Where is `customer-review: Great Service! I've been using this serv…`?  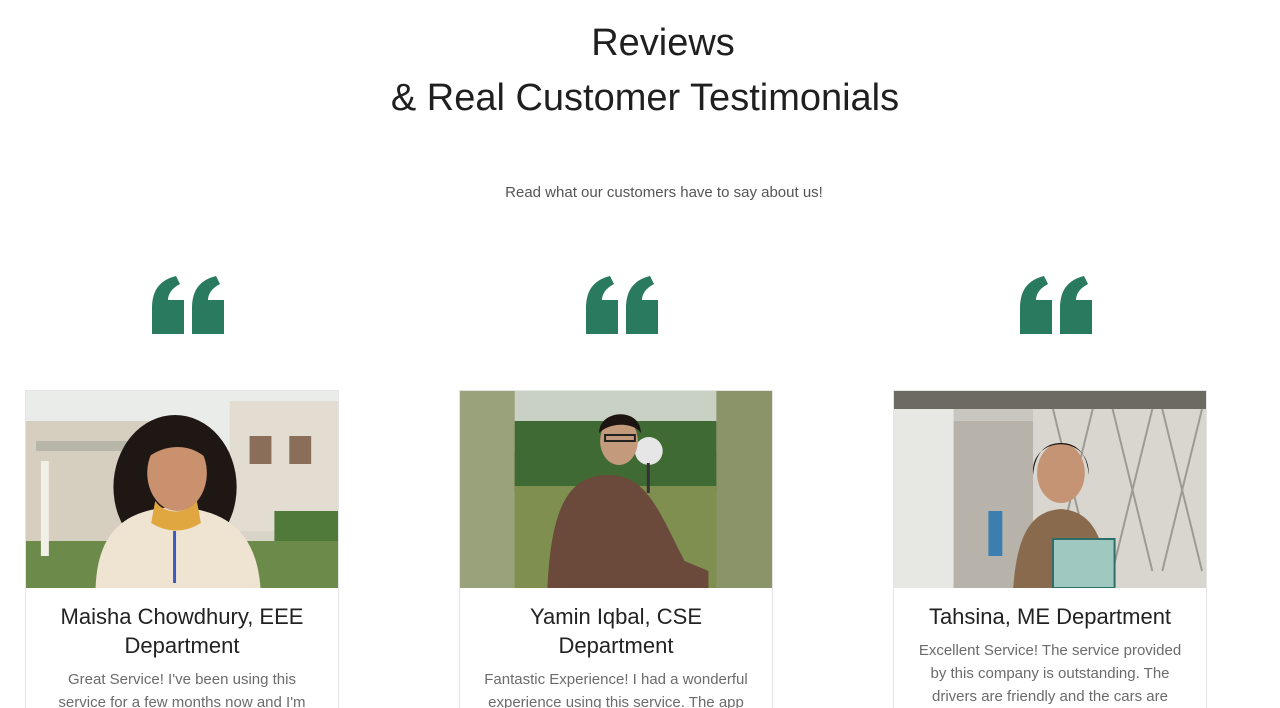 customer-review: Great Service! I've been using this serv… is located at coordinates (182, 689).